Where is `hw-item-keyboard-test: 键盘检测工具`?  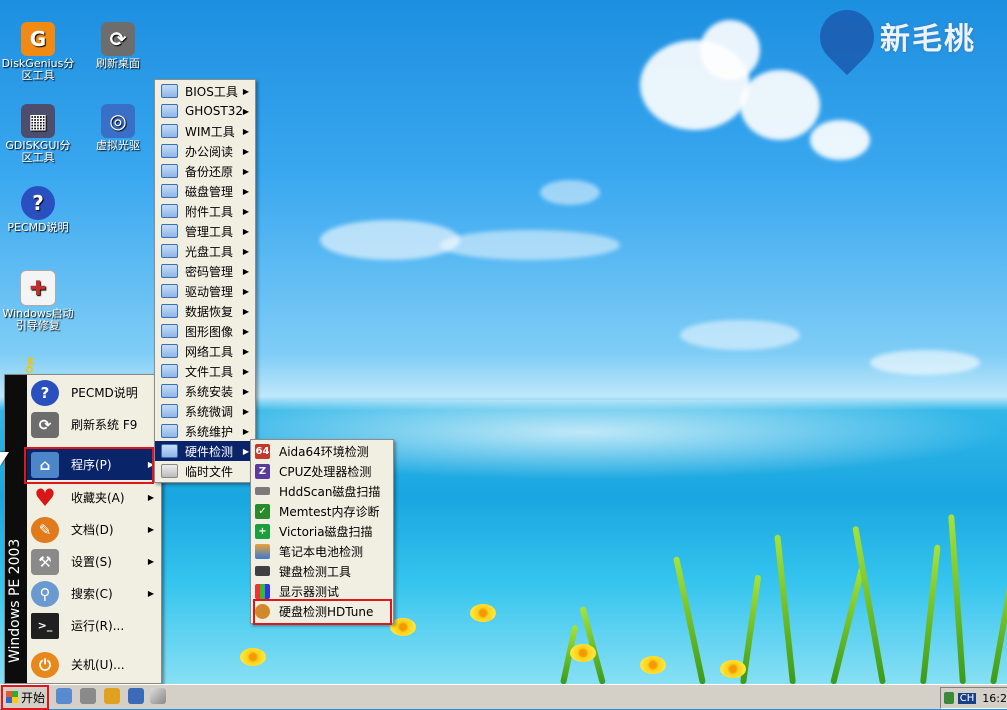 hw-item-keyboard-test: 键盘检测工具 is located at coordinates (322, 571).